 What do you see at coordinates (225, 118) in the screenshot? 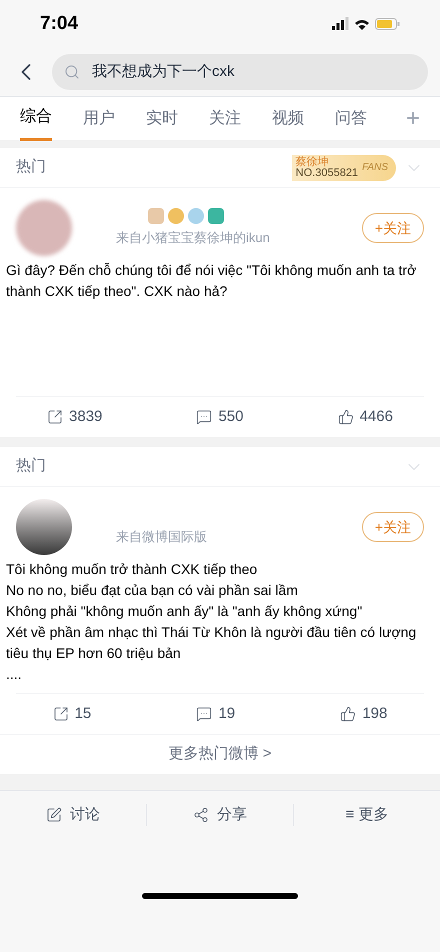
I see `tab: 关注` at bounding box center [225, 118].